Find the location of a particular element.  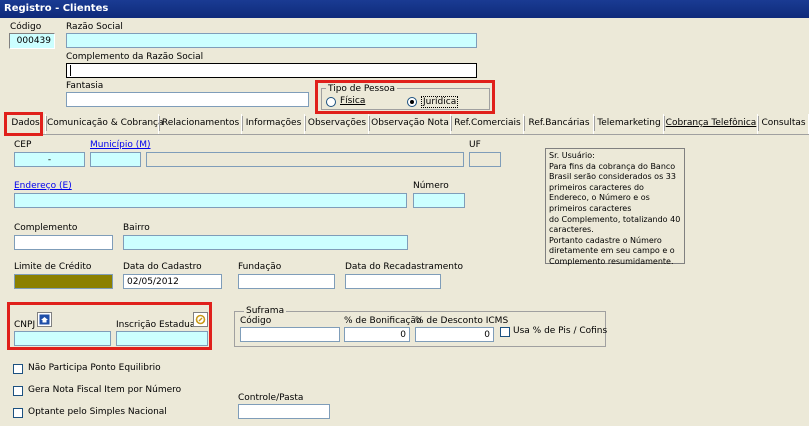

data-recadastramento-field is located at coordinates (393, 281).